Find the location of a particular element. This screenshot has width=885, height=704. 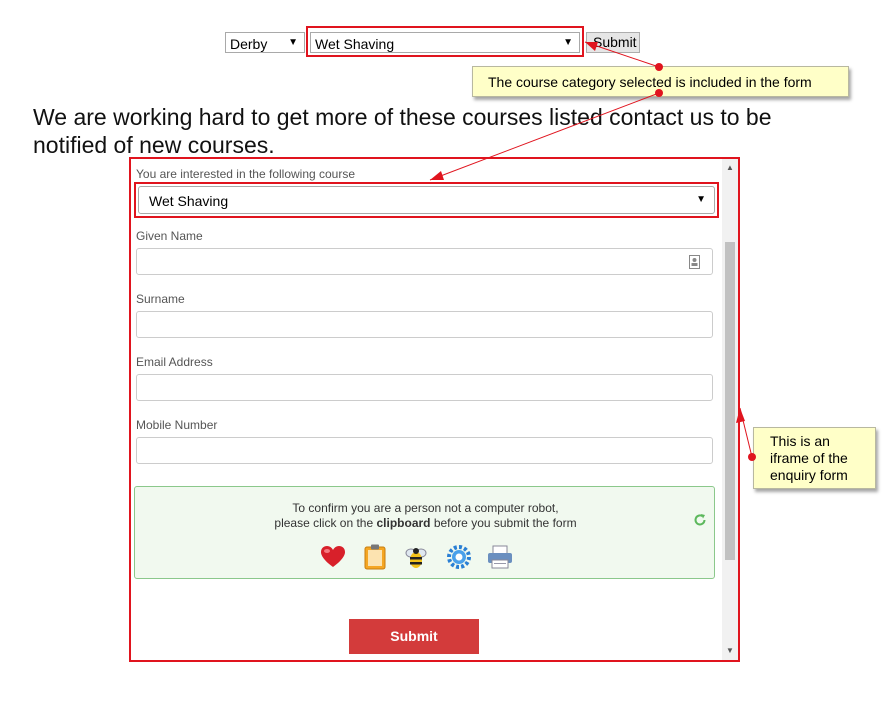

iframe-scrollbar: ▲ ▼ is located at coordinates (730, 409).